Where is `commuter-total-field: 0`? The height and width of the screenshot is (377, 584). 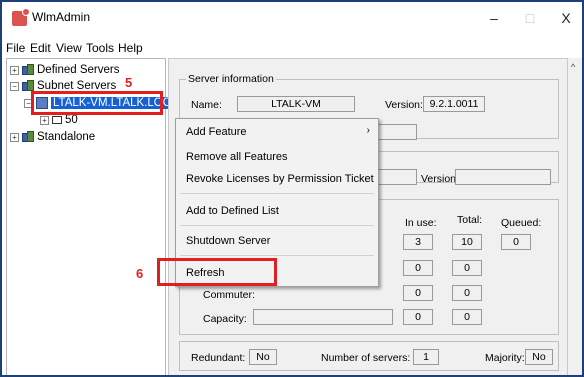
commuter-total-field: 0 is located at coordinates (467, 293).